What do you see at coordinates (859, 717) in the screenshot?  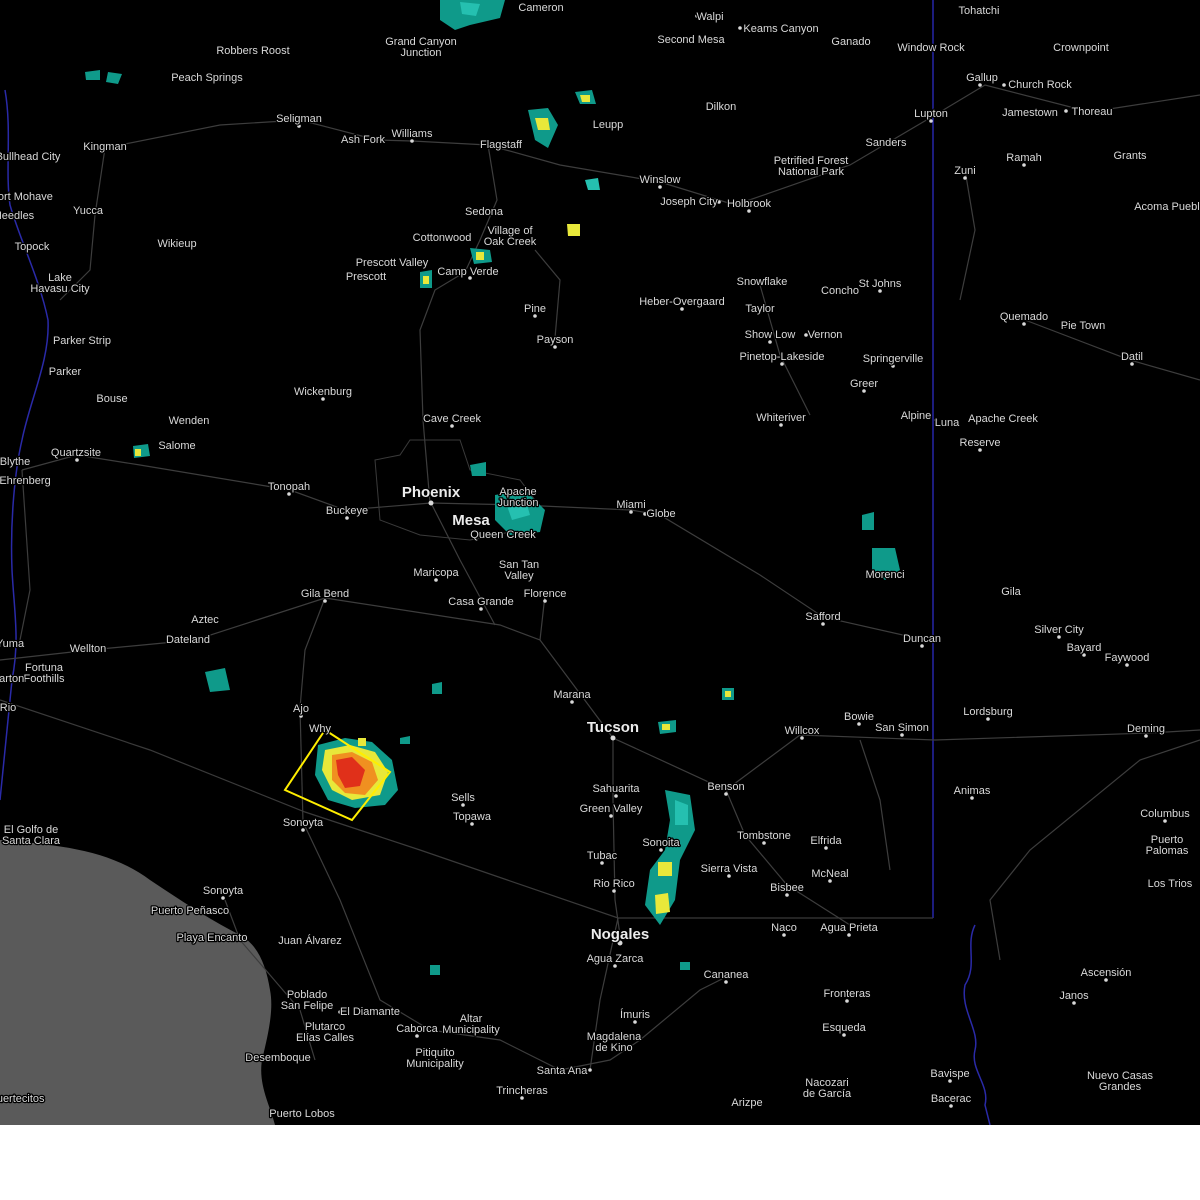 I see `place-label: Bowie` at bounding box center [859, 717].